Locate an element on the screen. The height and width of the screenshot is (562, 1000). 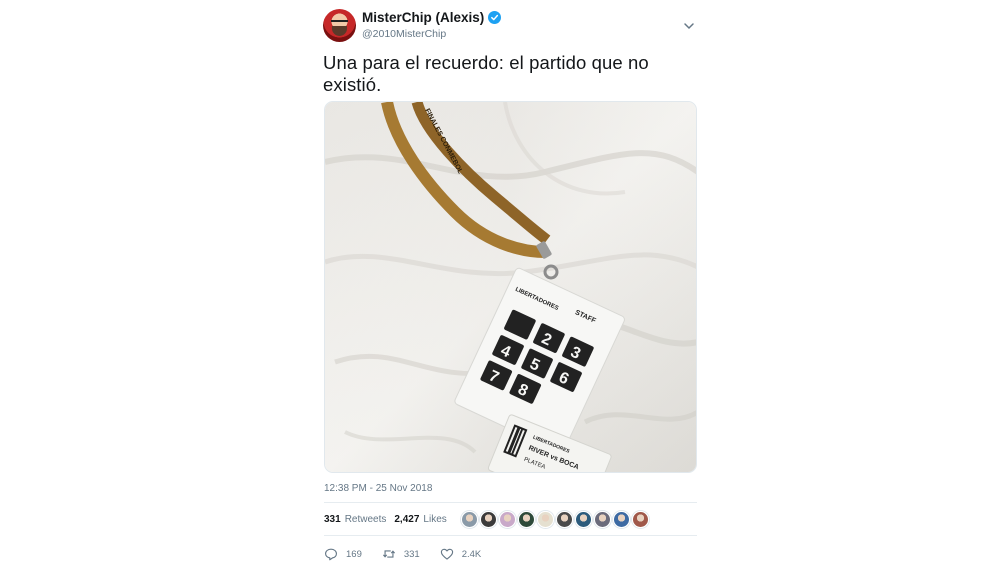
avatar-glasses is located at coordinates (339, 22).